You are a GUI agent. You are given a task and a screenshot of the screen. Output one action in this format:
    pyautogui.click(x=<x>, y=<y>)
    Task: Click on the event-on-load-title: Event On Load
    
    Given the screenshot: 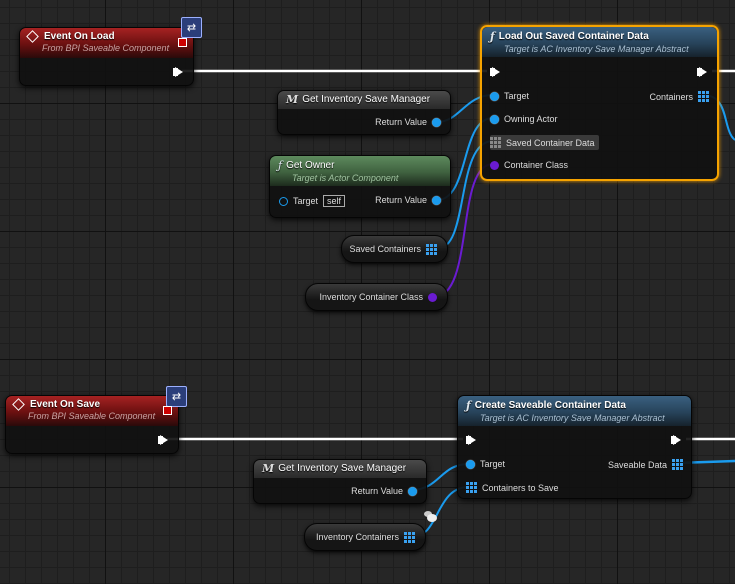 What is the action you would take?
    pyautogui.click(x=79, y=36)
    